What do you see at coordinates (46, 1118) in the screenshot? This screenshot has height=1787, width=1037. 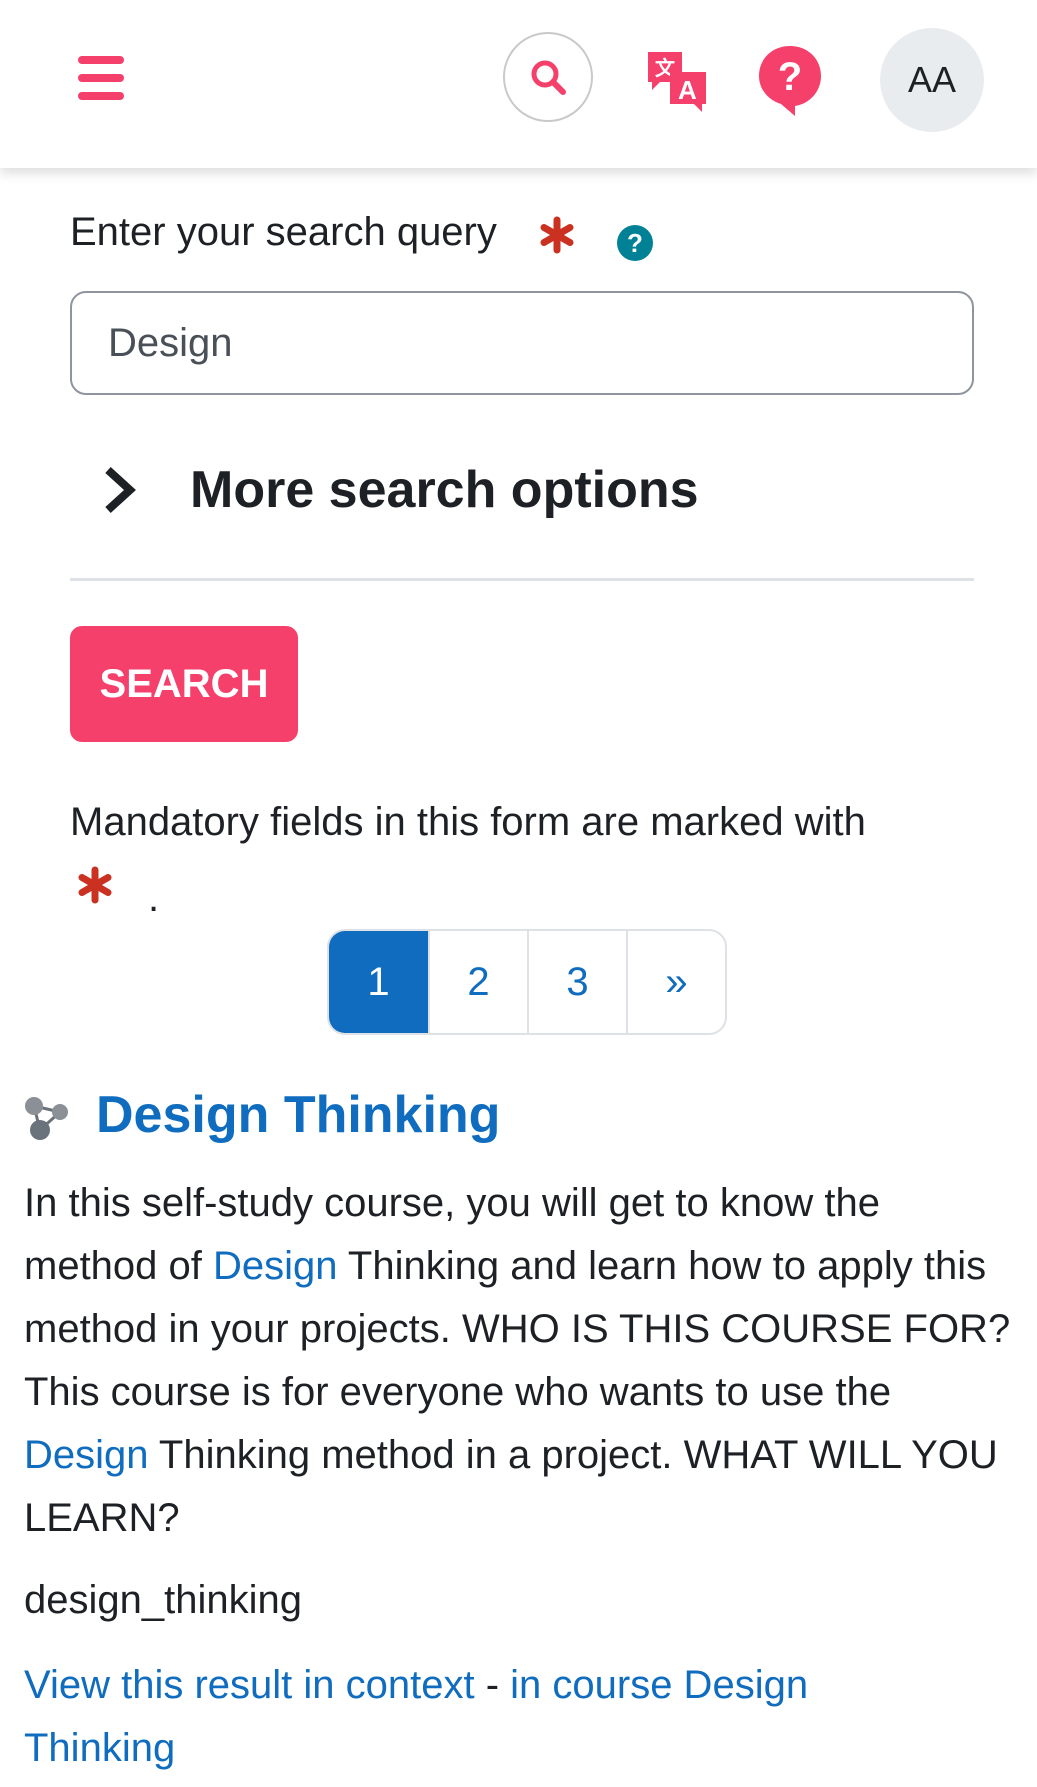 I see `course-icon` at bounding box center [46, 1118].